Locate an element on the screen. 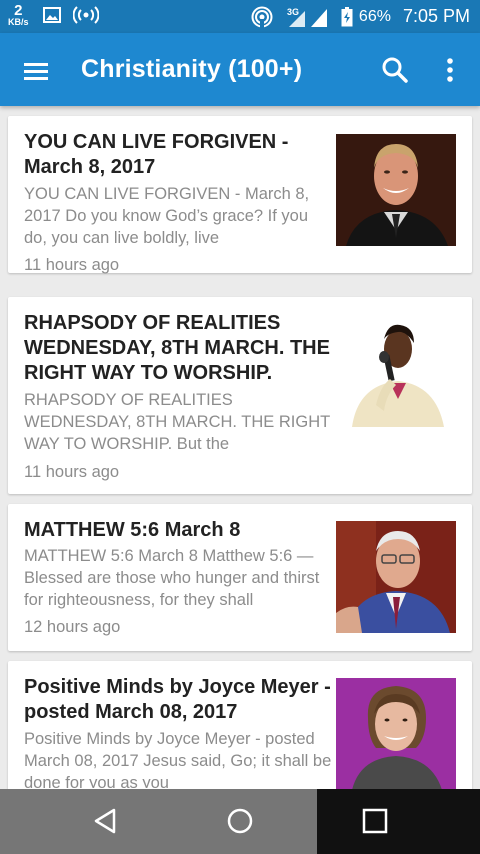 The height and width of the screenshot is (854, 480). battery-percent: 66% is located at coordinates (374, 16).